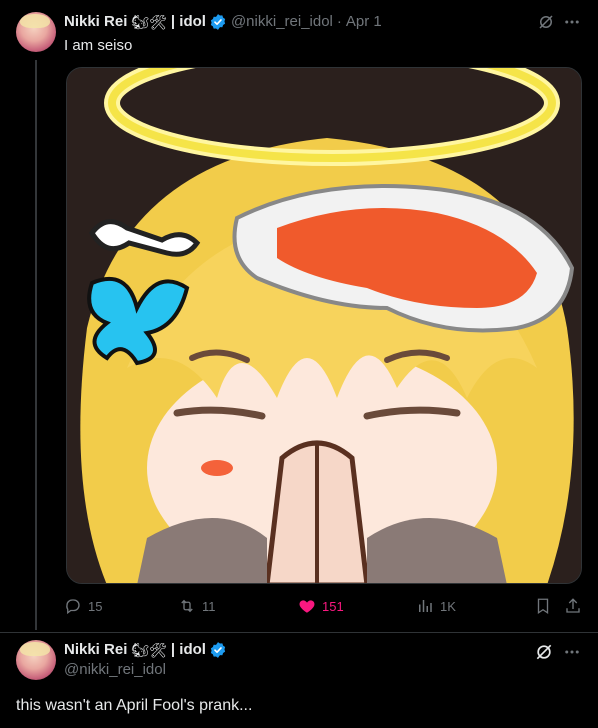 This screenshot has width=598, height=728. I want to click on reply-button: 15, so click(83, 606).